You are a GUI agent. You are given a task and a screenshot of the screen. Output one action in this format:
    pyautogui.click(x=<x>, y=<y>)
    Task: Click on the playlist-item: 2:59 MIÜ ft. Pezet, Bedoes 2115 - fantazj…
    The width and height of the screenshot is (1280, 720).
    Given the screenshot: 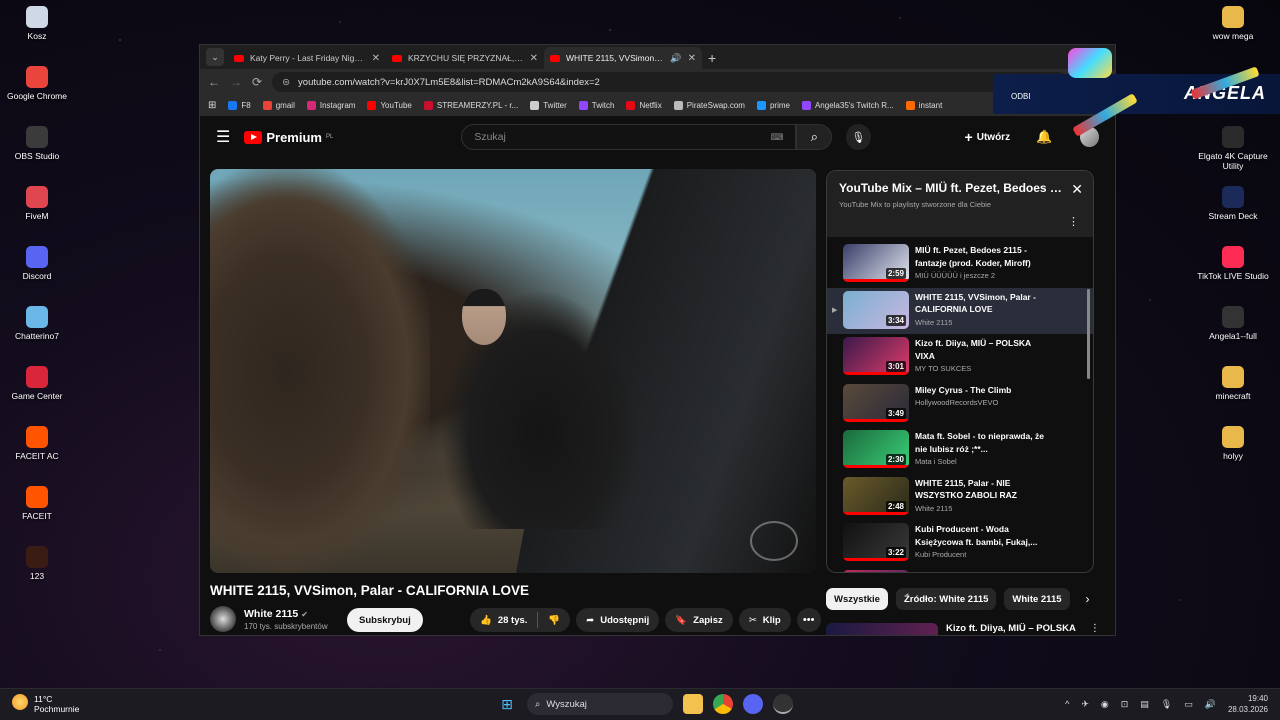 What is the action you would take?
    pyautogui.click(x=960, y=264)
    